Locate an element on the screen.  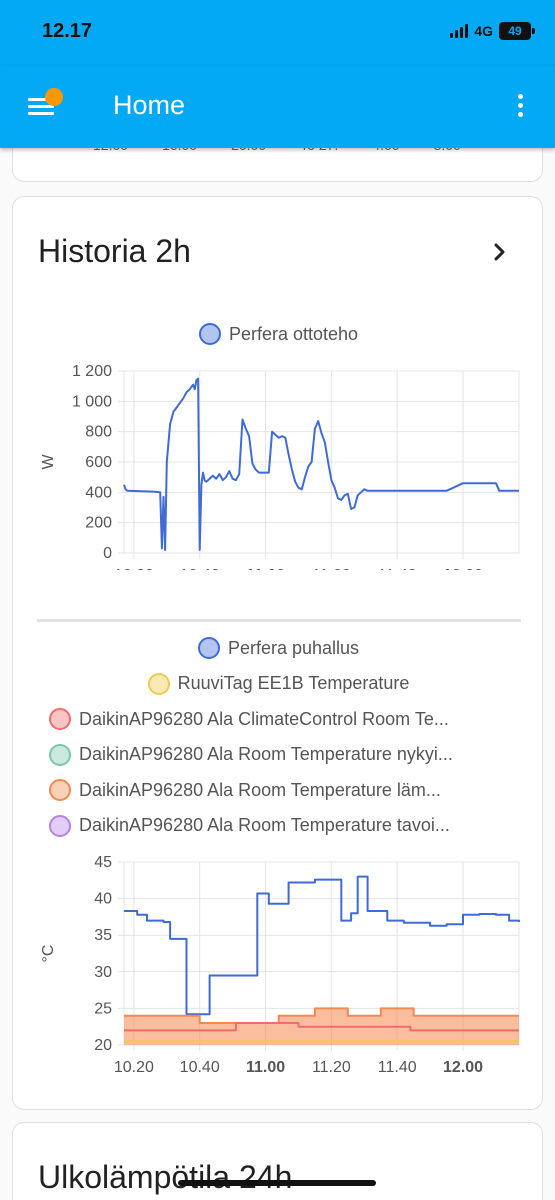
next-card-title: Ulkolämpötila 24h is located at coordinates (165, 1177).